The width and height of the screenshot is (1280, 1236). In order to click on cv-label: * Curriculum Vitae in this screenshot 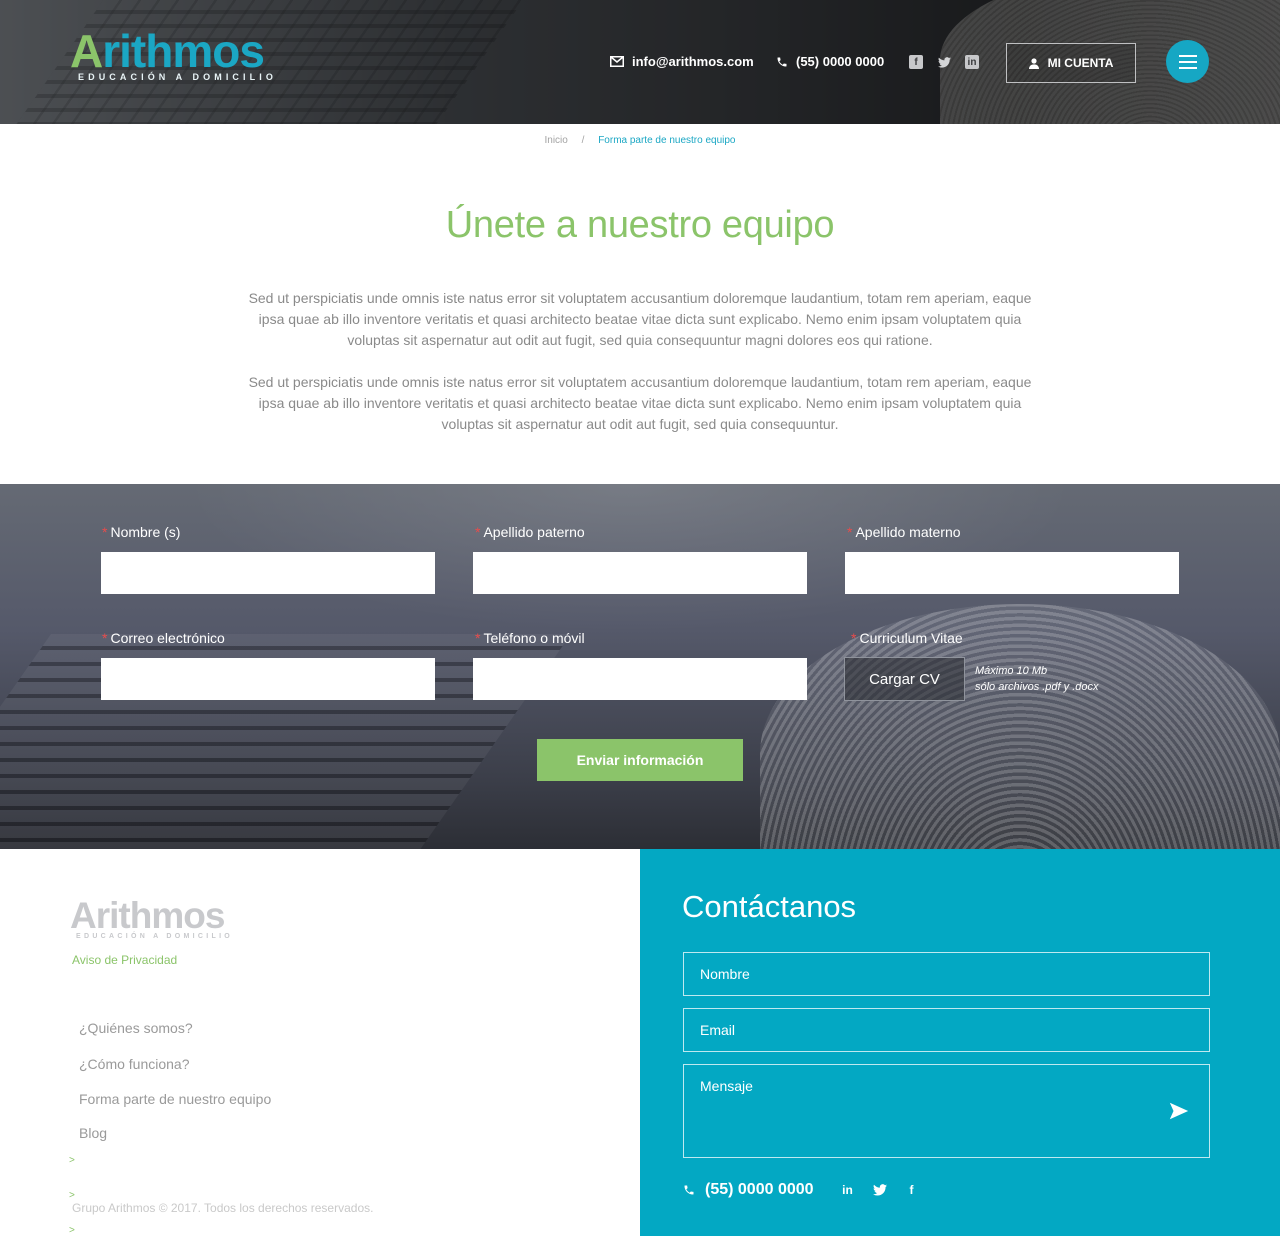, I will do `click(907, 638)`.